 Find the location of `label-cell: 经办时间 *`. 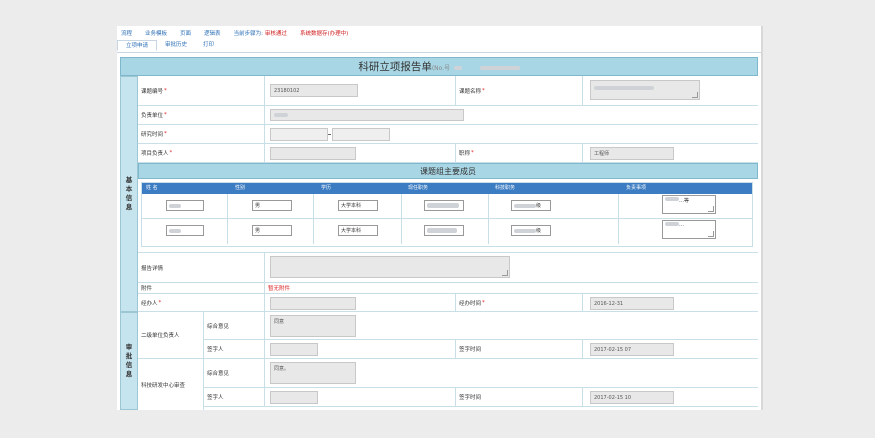

label-cell: 经办时间 * is located at coordinates (519, 302).